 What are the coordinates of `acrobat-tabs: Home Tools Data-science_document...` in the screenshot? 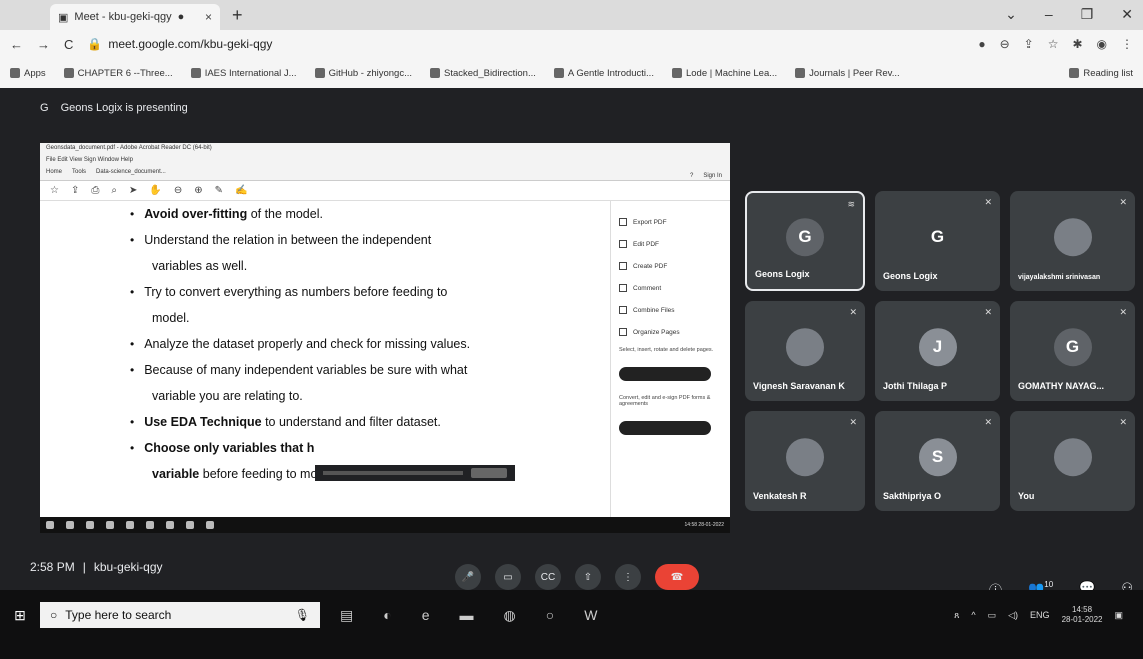 It's located at (385, 174).